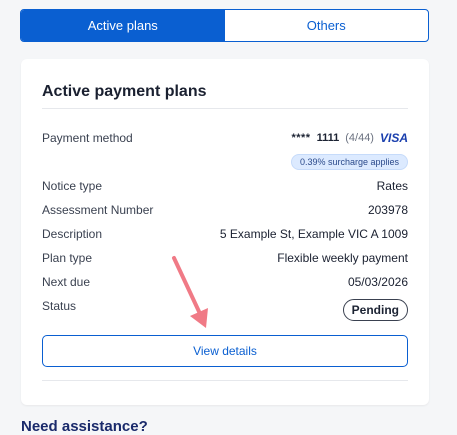 Image resolution: width=457 pixels, height=435 pixels. Describe the element at coordinates (98, 210) in the screenshot. I see `detail-label: Assessment Number` at that location.